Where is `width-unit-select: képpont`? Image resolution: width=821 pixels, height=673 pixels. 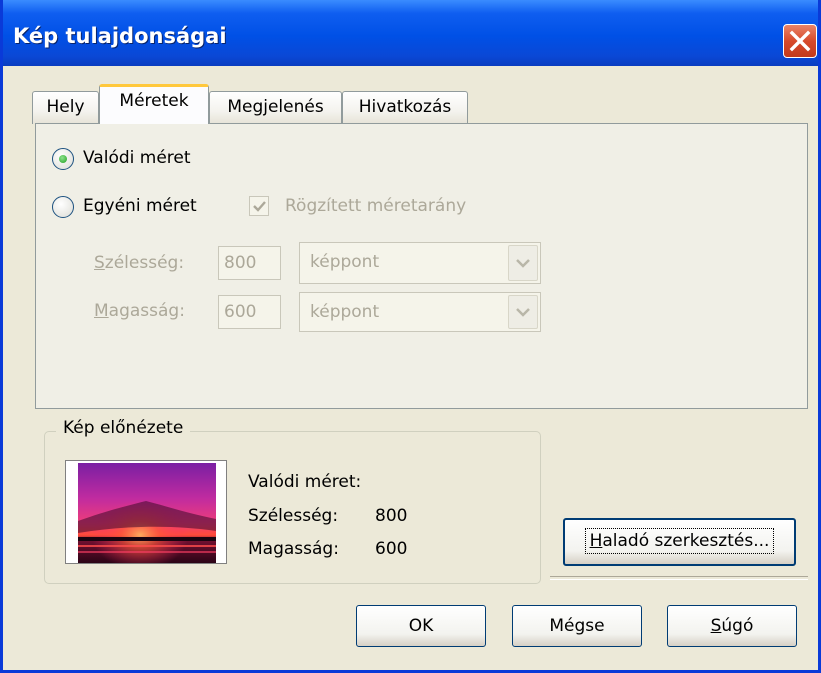
width-unit-select: képpont is located at coordinates (420, 263).